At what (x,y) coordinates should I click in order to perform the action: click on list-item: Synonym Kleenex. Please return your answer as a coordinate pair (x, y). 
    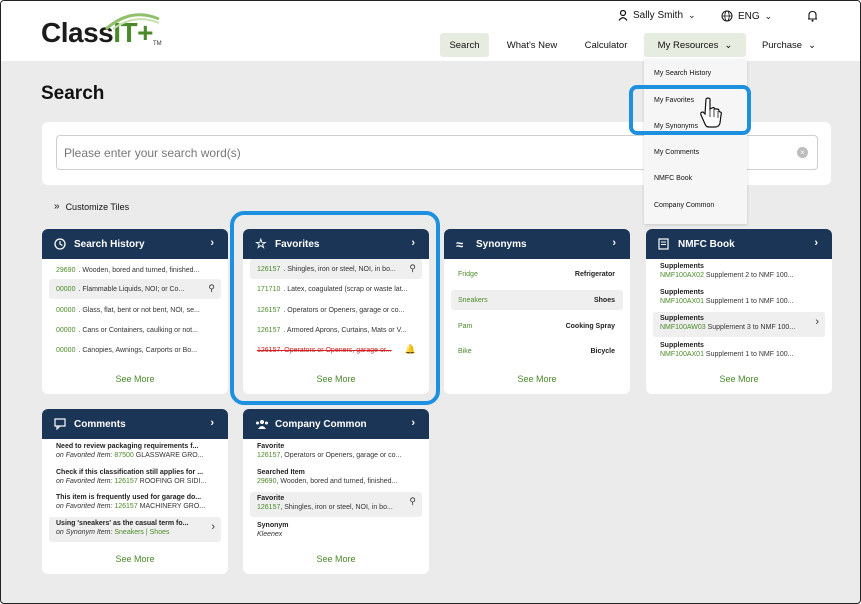
    Looking at the image, I should click on (336, 533).